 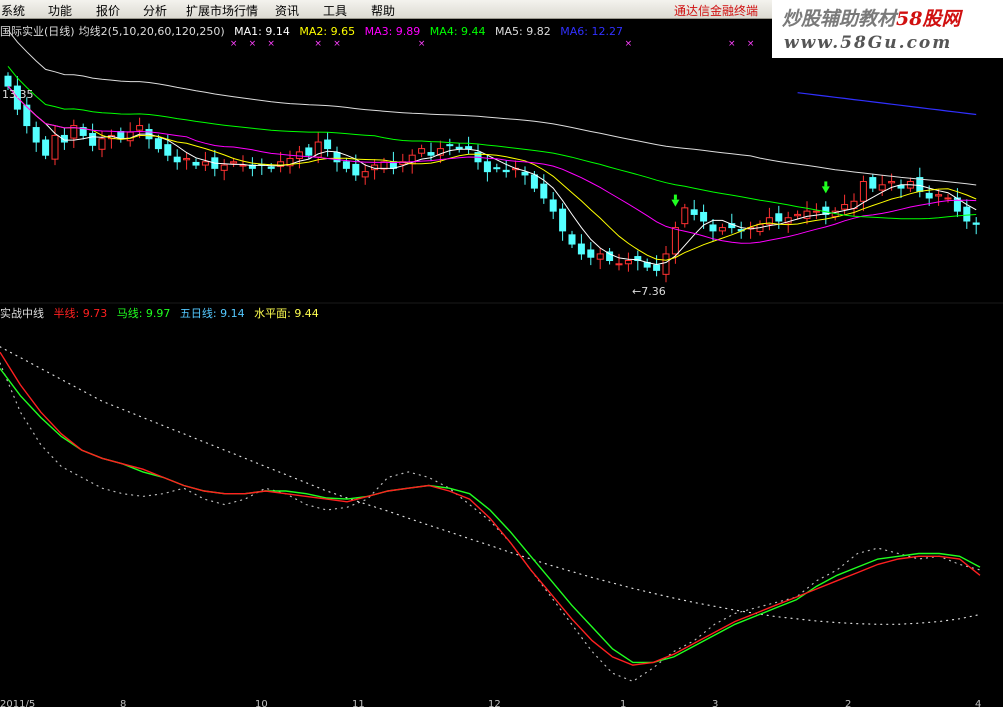 What do you see at coordinates (848, 703) in the screenshot?
I see `x-tick-label: 2` at bounding box center [848, 703].